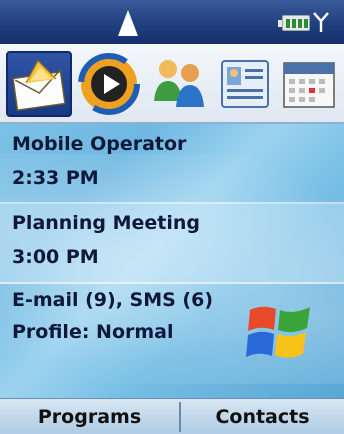 This screenshot has width=344, height=434. Describe the element at coordinates (128, 23) in the screenshot. I see `signal-triangle-icon` at that location.